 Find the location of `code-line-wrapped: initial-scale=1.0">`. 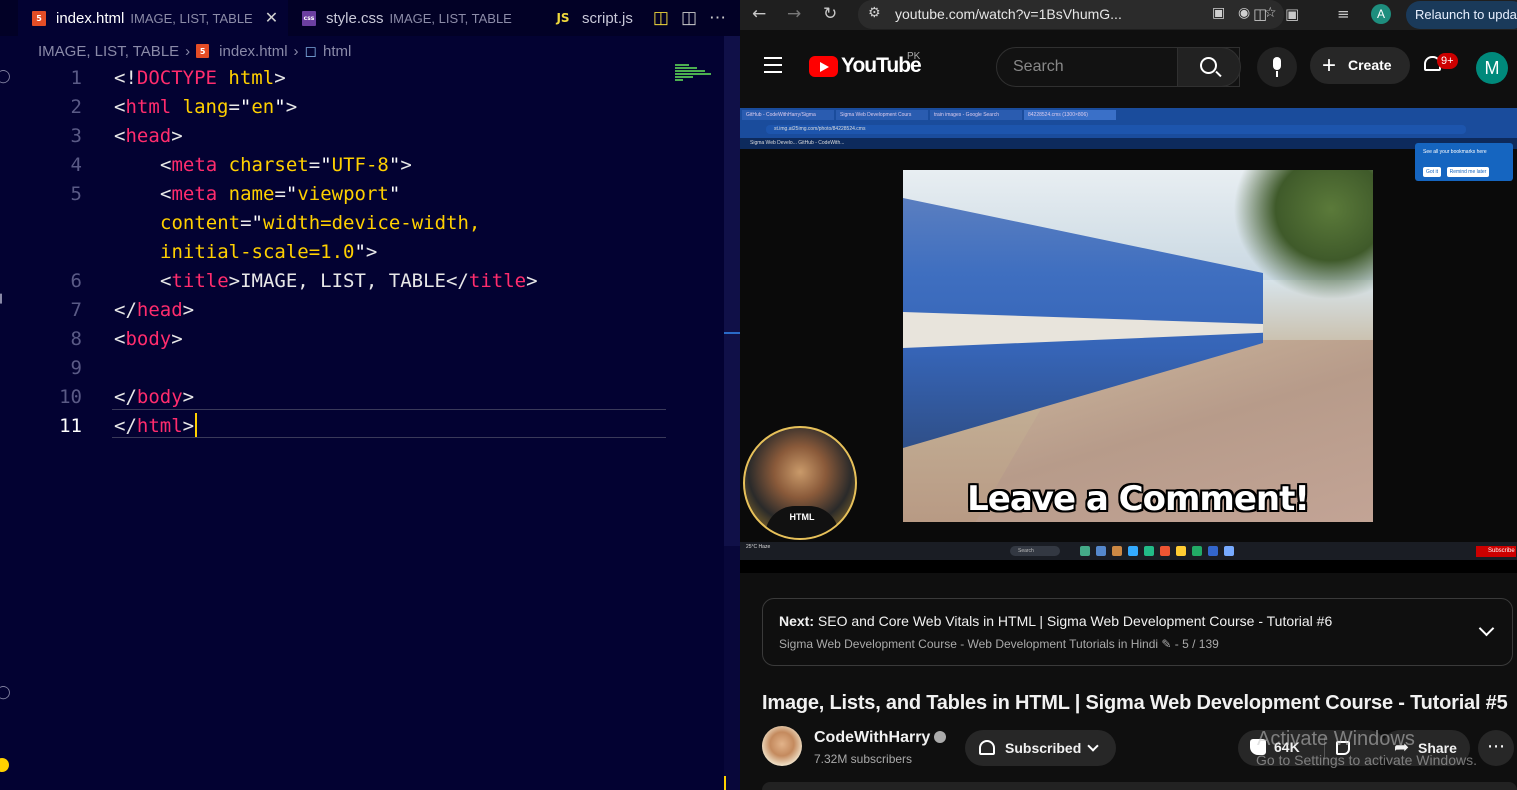

code-line-wrapped: initial-scale=1.0"> is located at coordinates (370, 252).